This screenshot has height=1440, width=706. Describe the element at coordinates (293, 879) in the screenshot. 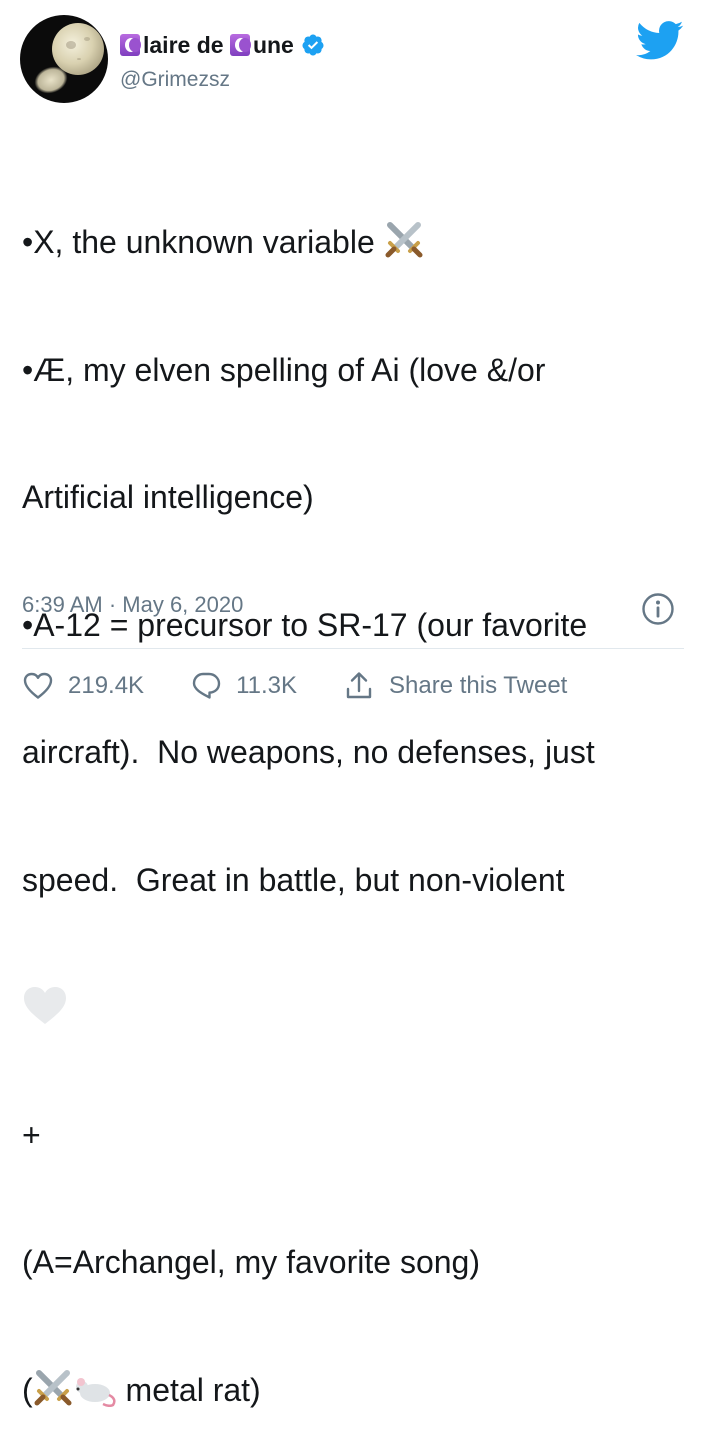

I see `tweet-line: speed. Great in battle, but non-violent` at that location.